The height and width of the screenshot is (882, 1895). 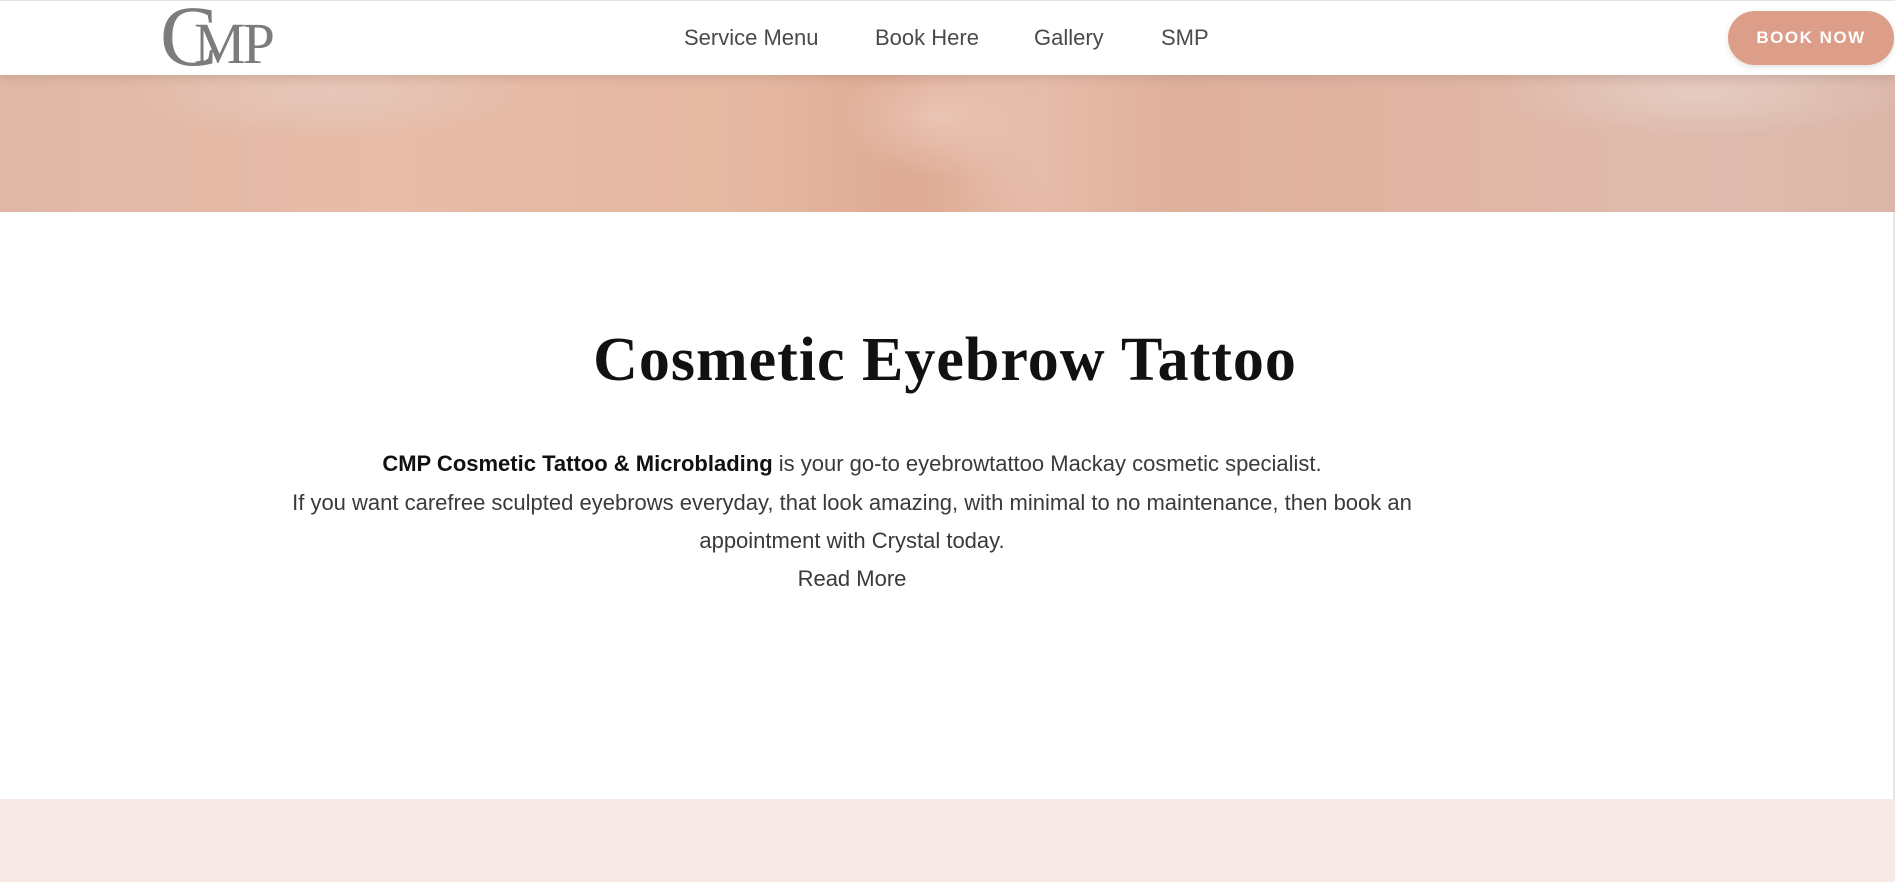 I want to click on nav-book-here: Book Here, so click(x=927, y=38).